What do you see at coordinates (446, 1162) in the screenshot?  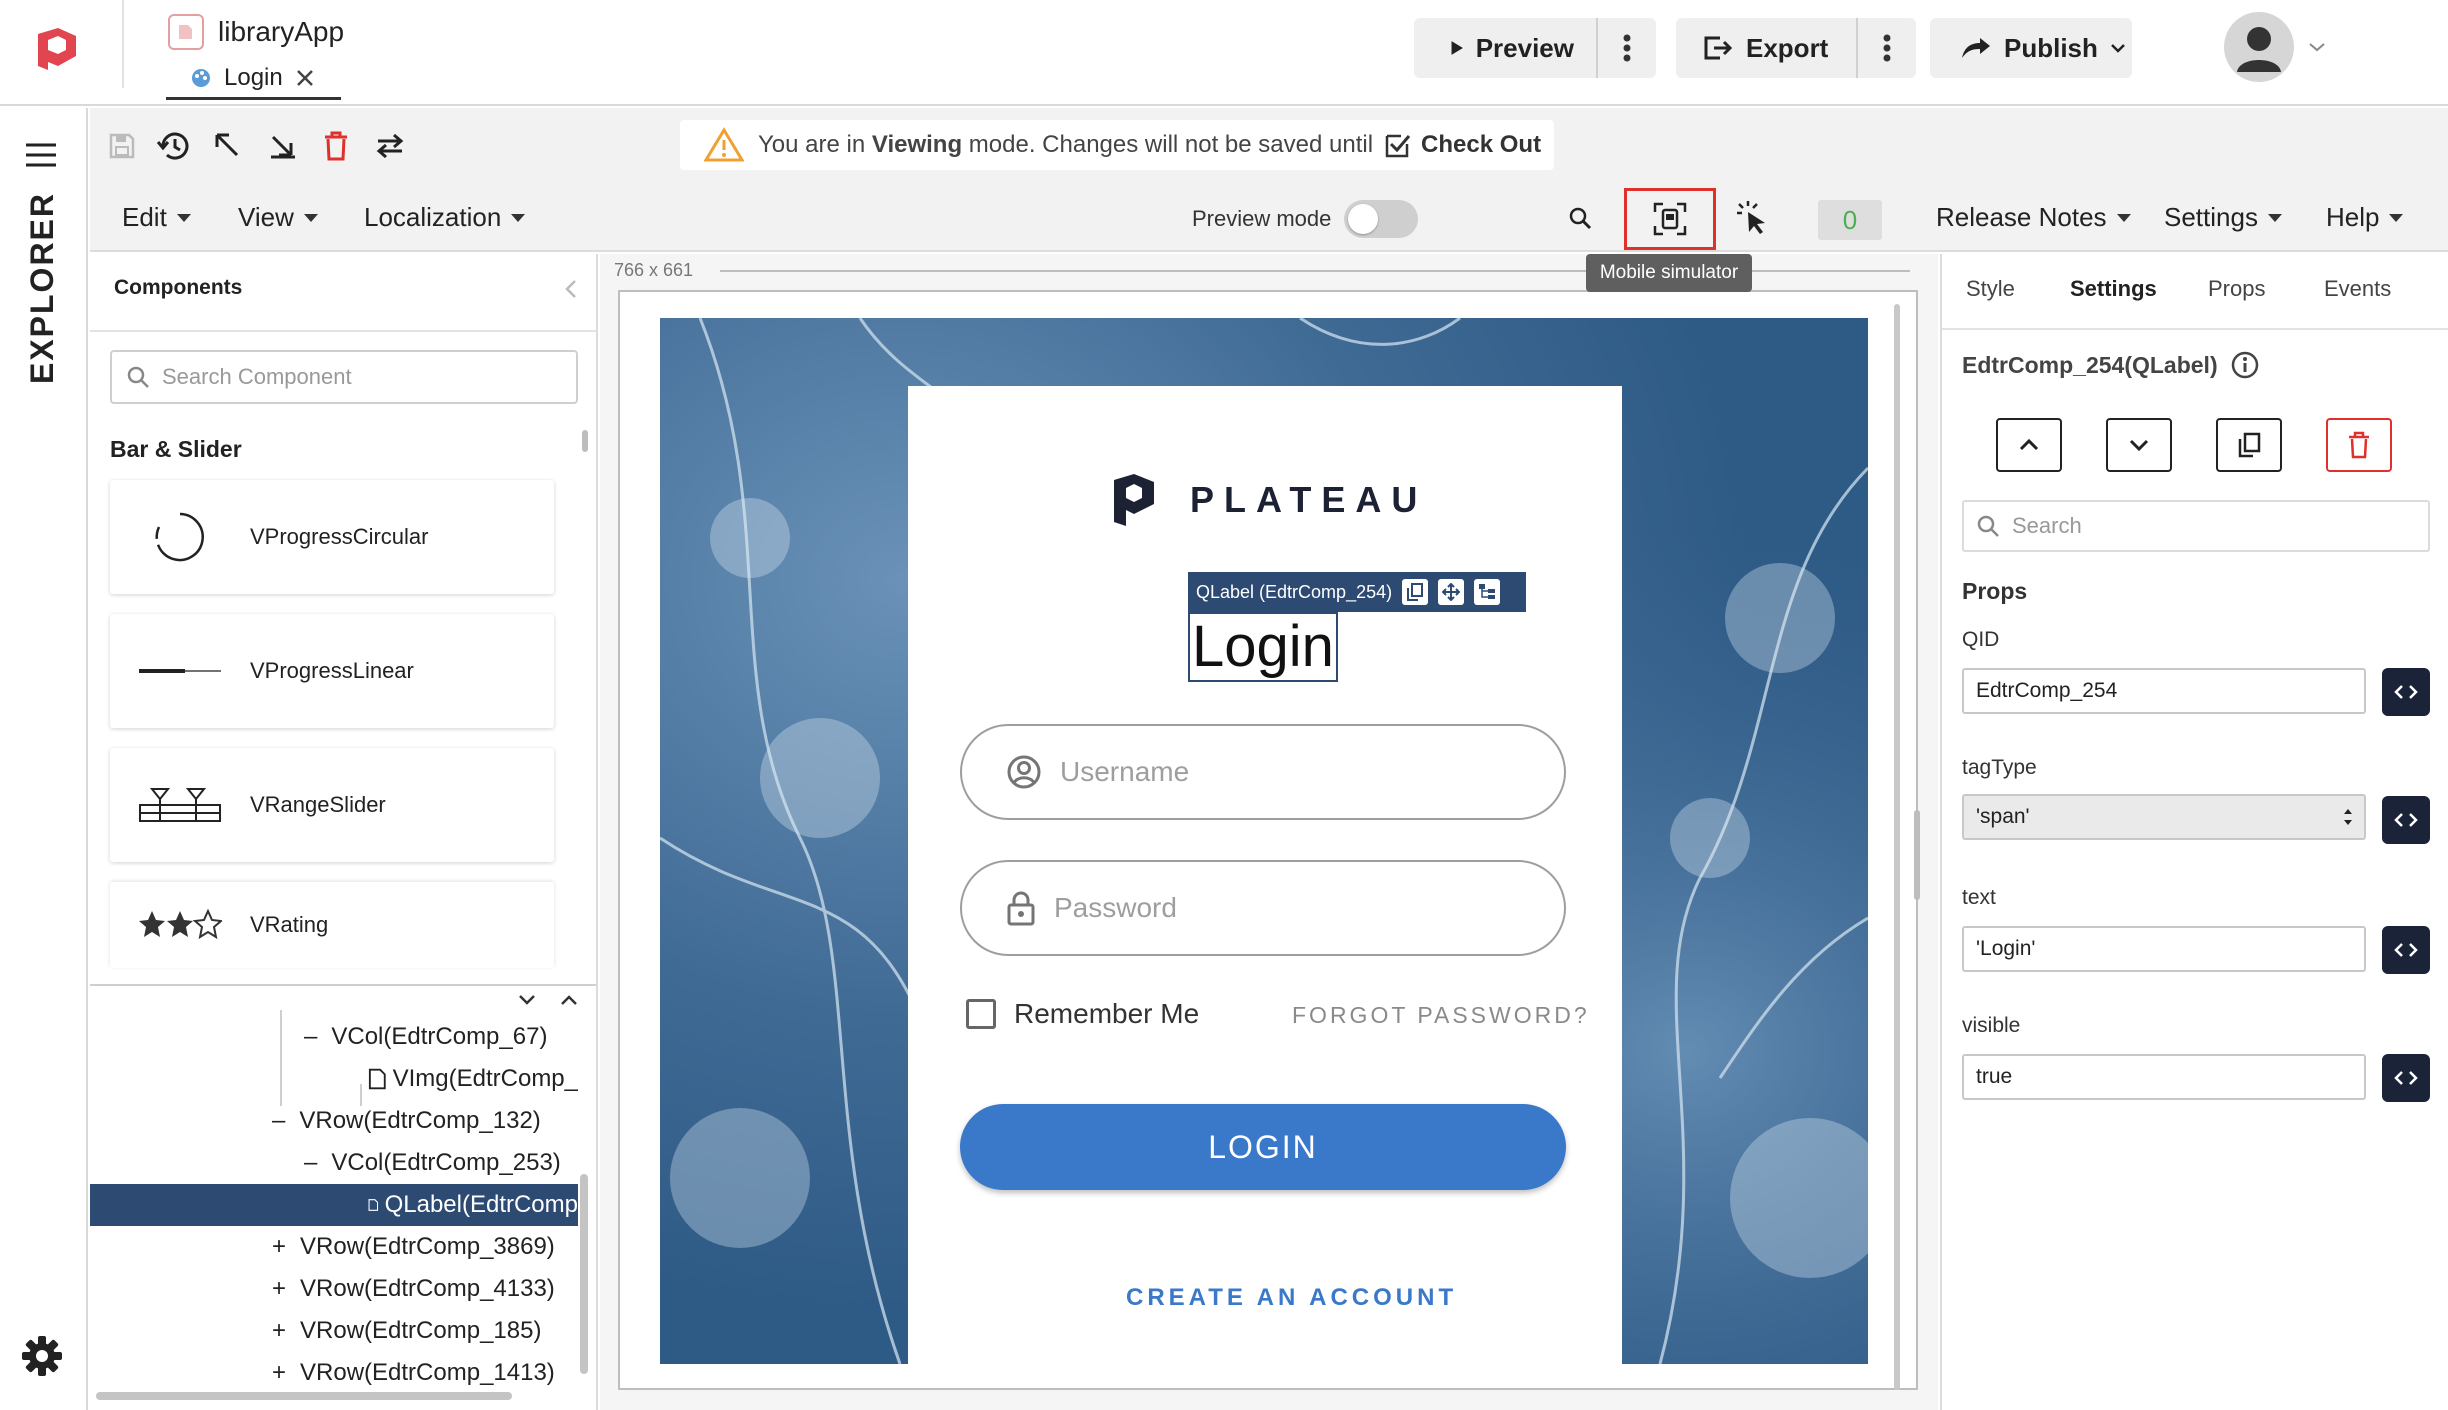 I see `tree-label: VCol(EdtrComp_253)` at bounding box center [446, 1162].